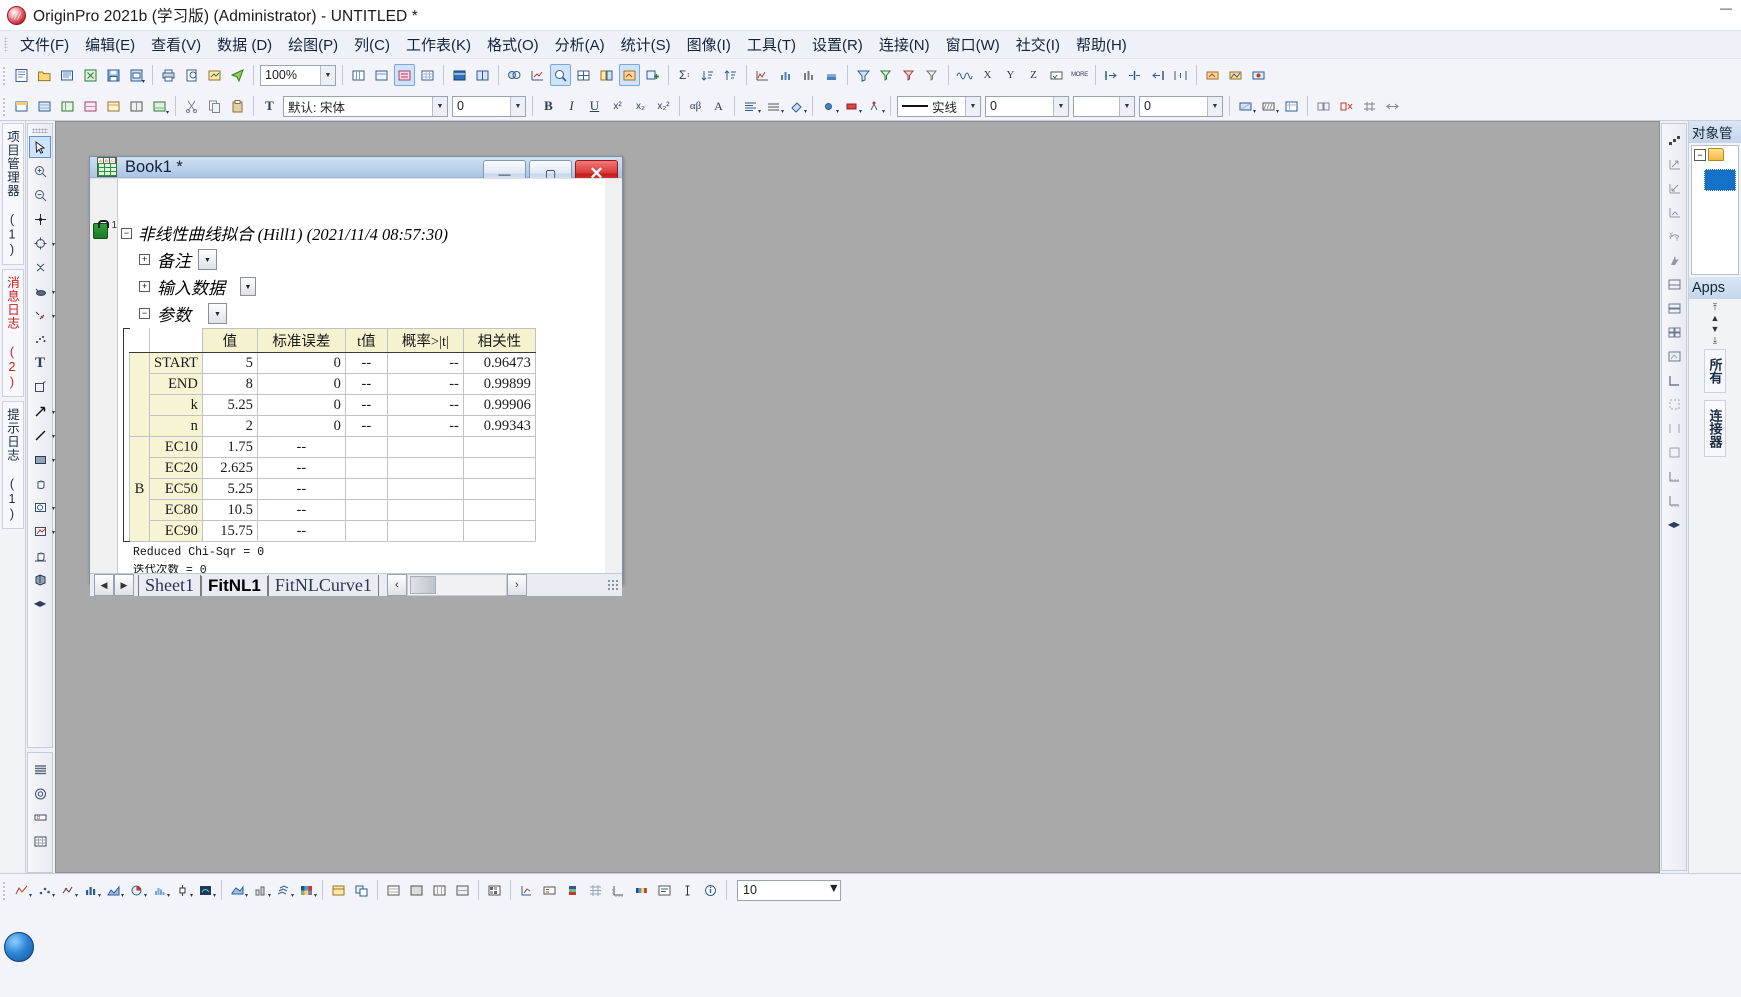 The height and width of the screenshot is (997, 1741). What do you see at coordinates (1715, 371) in the screenshot?
I see `apps-tab-all: 所有` at bounding box center [1715, 371].